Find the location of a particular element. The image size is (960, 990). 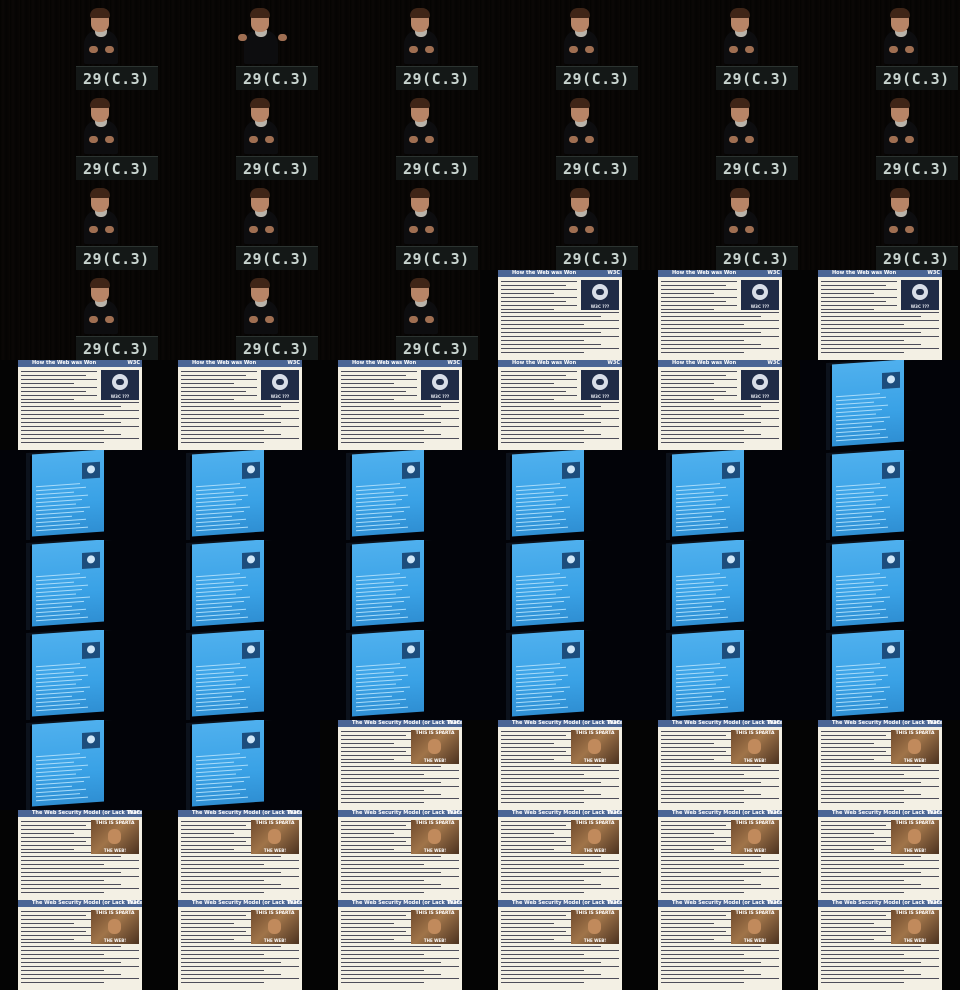

meme-face is located at coordinates (914, 746).